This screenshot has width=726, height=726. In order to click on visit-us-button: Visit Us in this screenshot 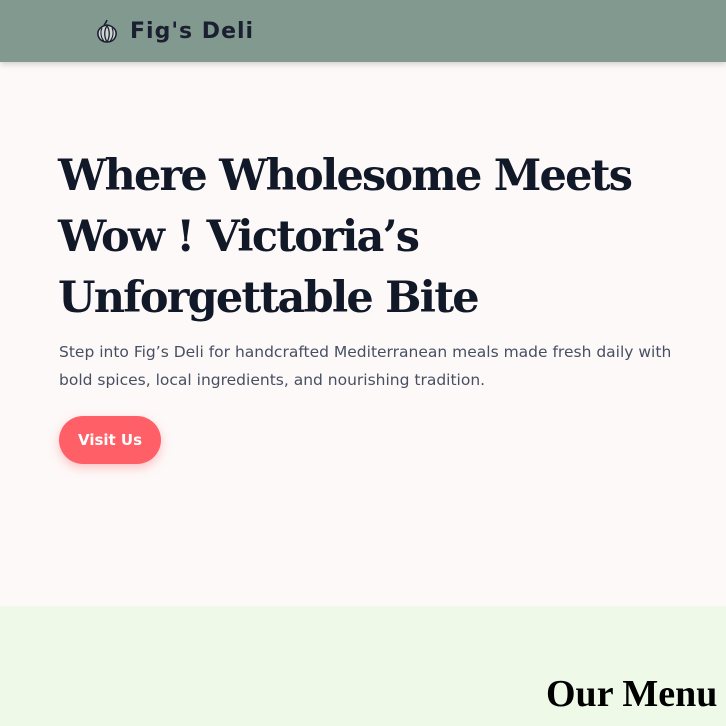, I will do `click(110, 440)`.